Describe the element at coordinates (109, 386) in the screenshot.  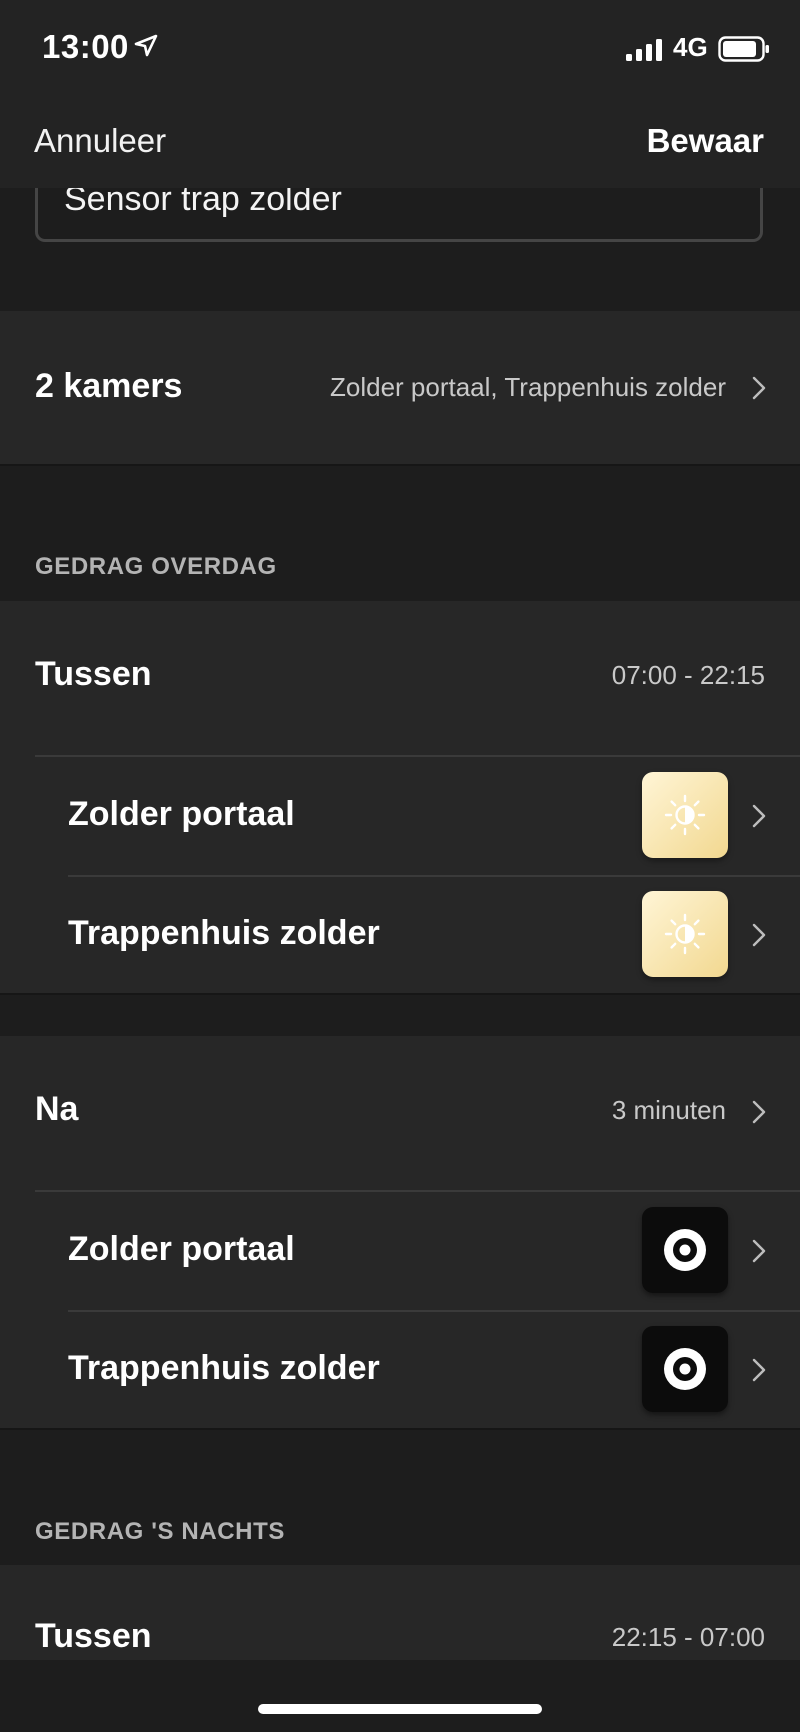
I see `rooms-count-label: 2 kamers` at that location.